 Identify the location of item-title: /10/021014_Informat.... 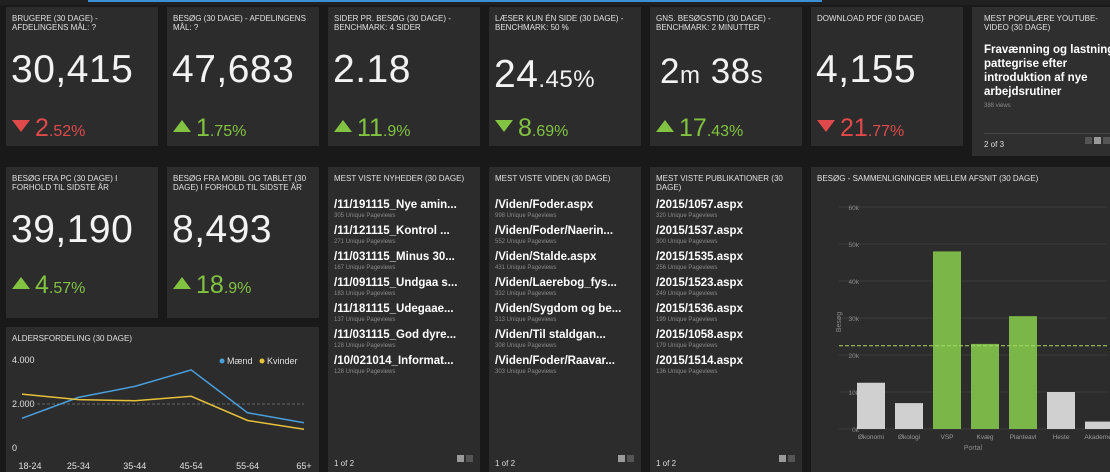
(405, 361).